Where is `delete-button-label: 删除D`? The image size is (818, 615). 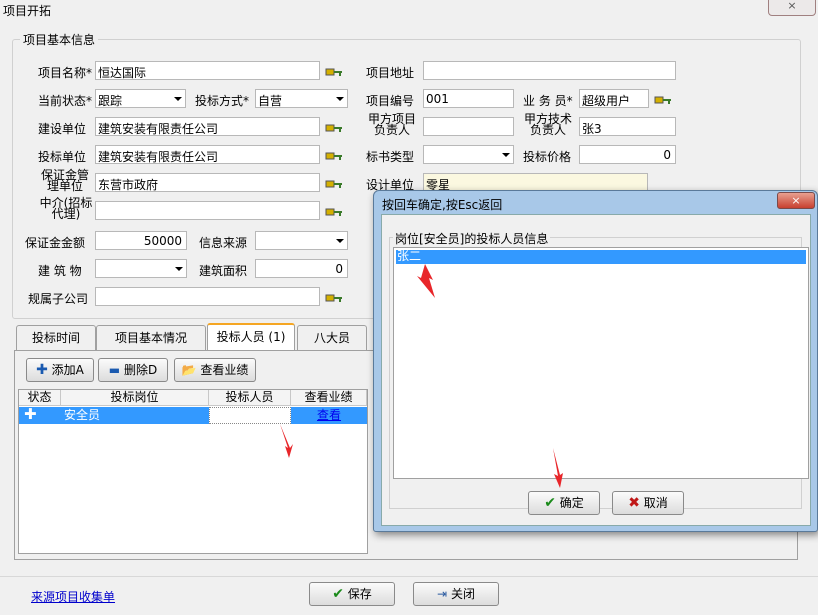
delete-button-label: 删除D is located at coordinates (140, 370).